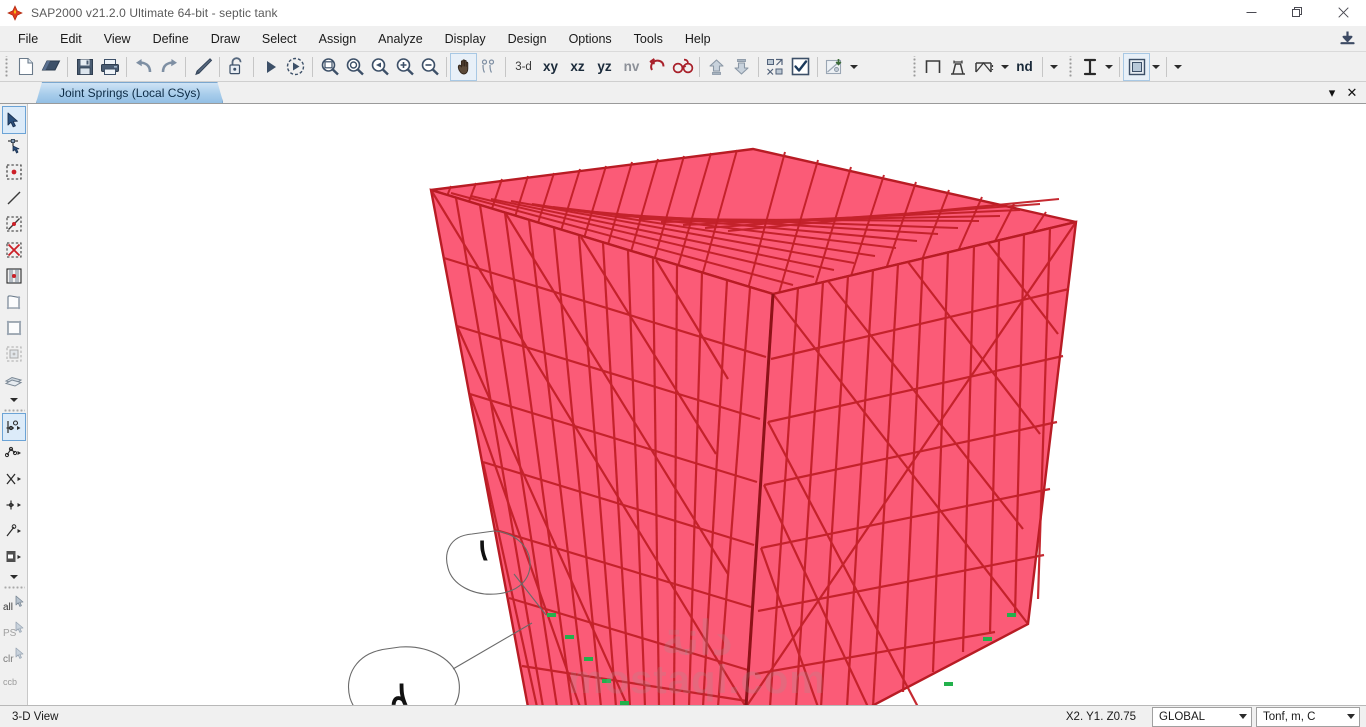  I want to click on menu-tools: Tools, so click(648, 38).